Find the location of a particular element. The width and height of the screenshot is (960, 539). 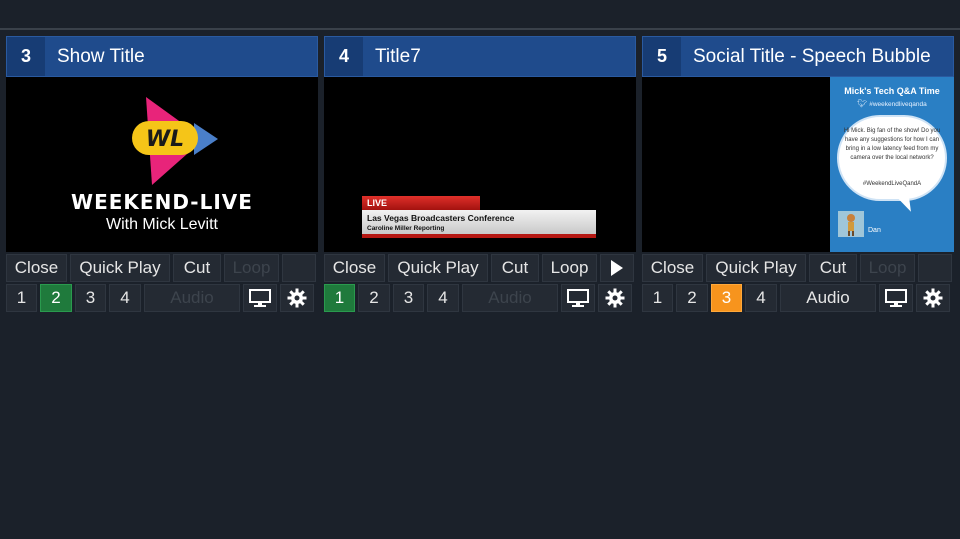

card-title: Mick's Tech Q&A Time is located at coordinates (892, 91).